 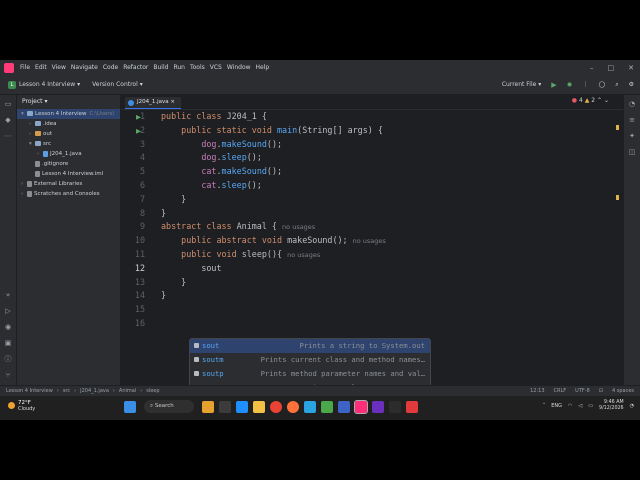 What do you see at coordinates (49, 85) in the screenshot?
I see `project-selector: Lesson 4 Interview ▾` at bounding box center [49, 85].